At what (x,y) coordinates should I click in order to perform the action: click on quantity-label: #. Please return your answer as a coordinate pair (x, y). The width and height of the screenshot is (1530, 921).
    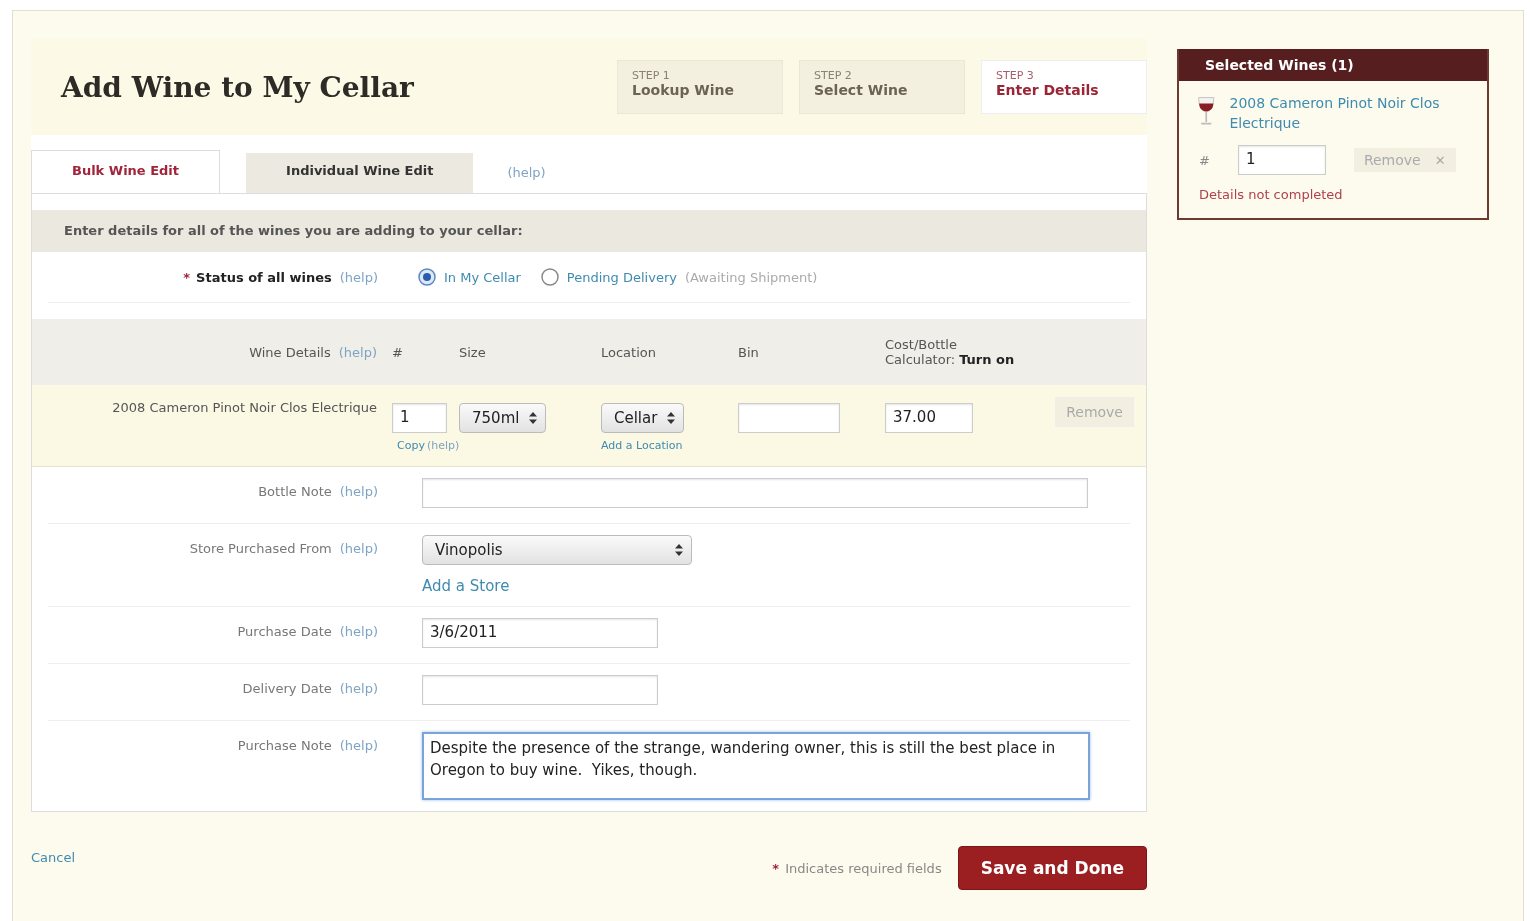
    Looking at the image, I should click on (1204, 160).